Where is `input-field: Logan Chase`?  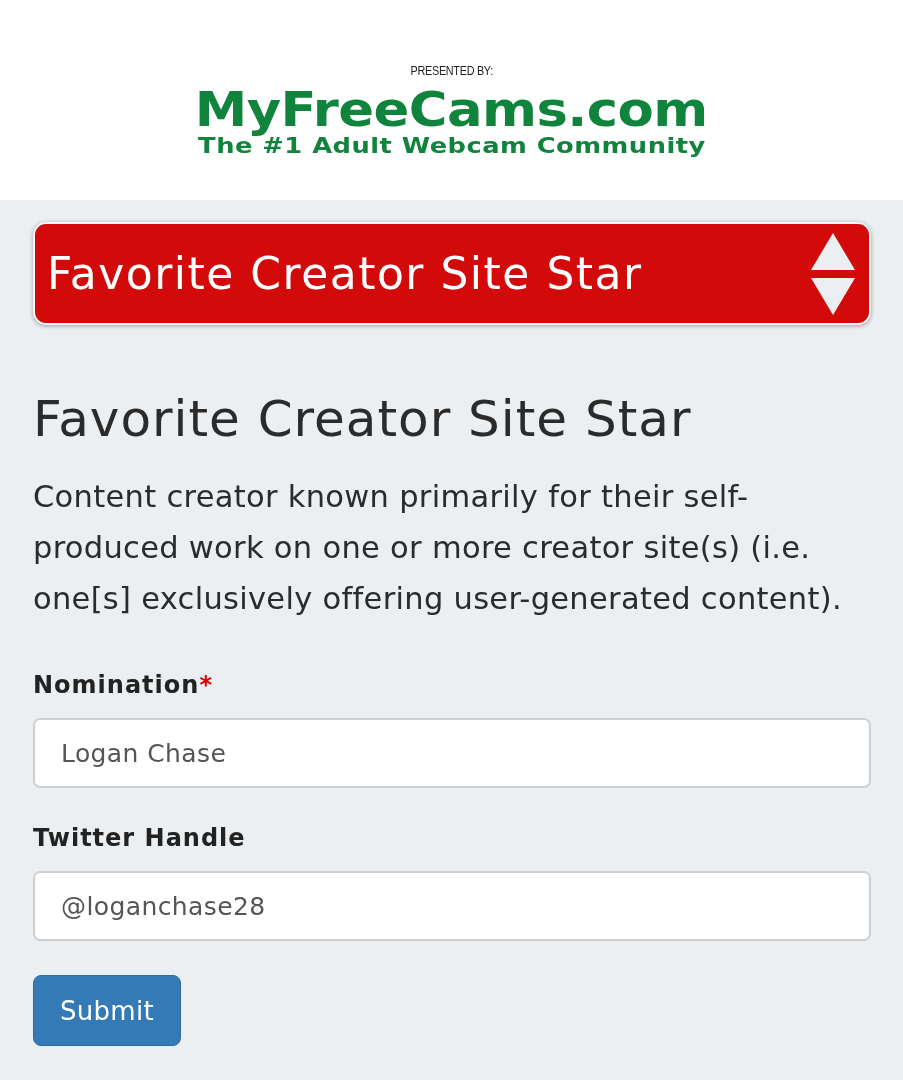 input-field: Logan Chase is located at coordinates (452, 753).